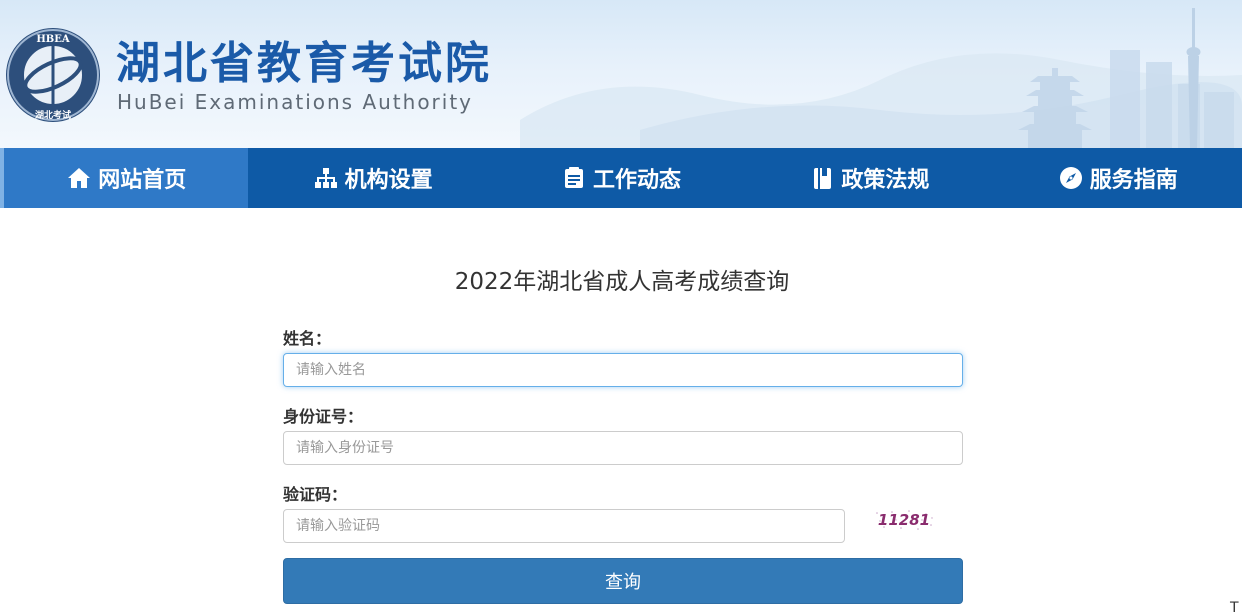 This screenshot has width=1242, height=616. I want to click on nav-item-label: 网站首页, so click(142, 180).